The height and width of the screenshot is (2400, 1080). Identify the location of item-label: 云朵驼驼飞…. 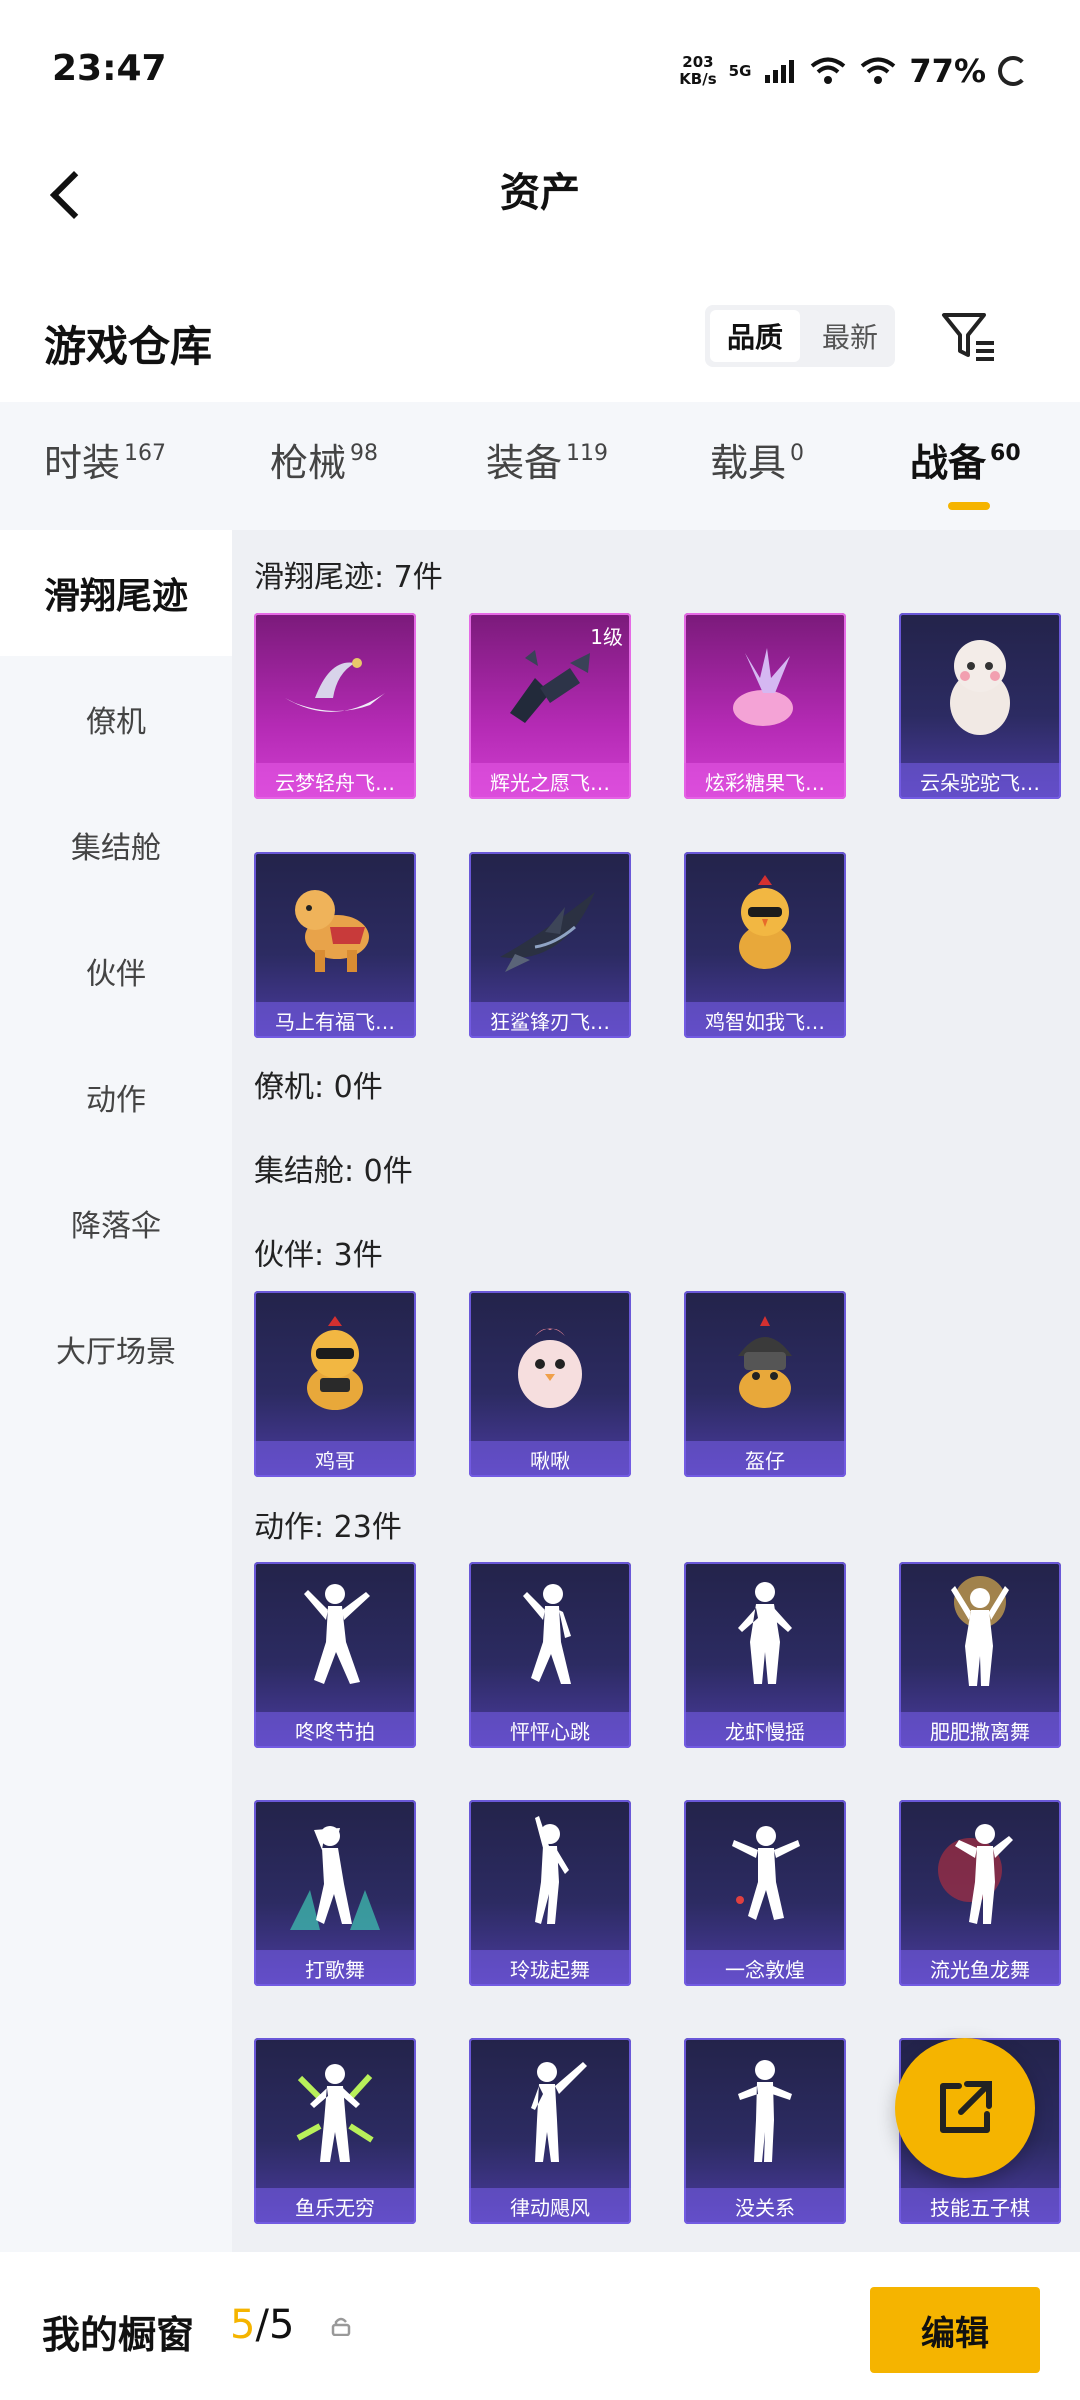
(980, 781).